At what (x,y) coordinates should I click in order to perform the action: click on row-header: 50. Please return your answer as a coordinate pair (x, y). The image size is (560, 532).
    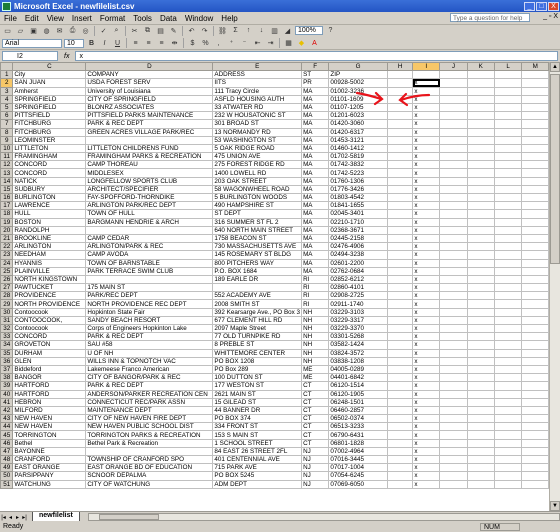
    Looking at the image, I should click on (7, 476).